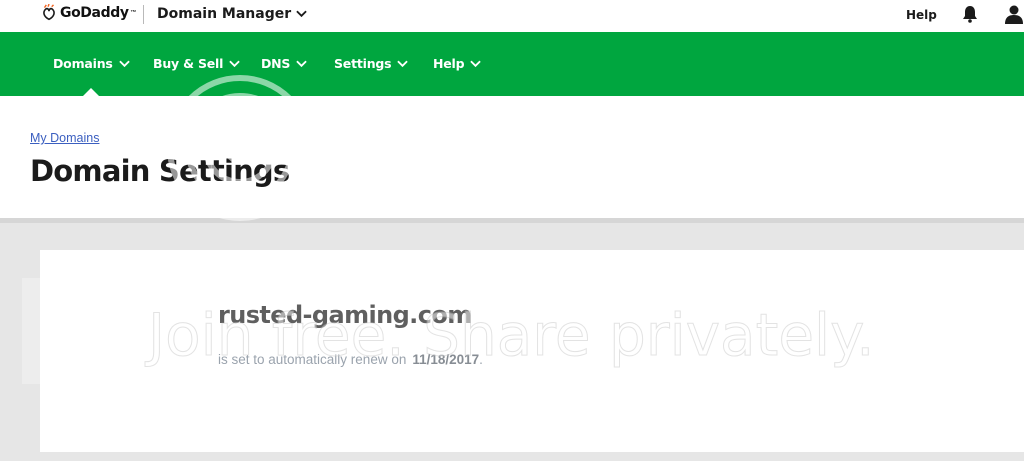 The image size is (1024, 461). I want to click on renew-text: is set to automatically renew on, so click(312, 359).